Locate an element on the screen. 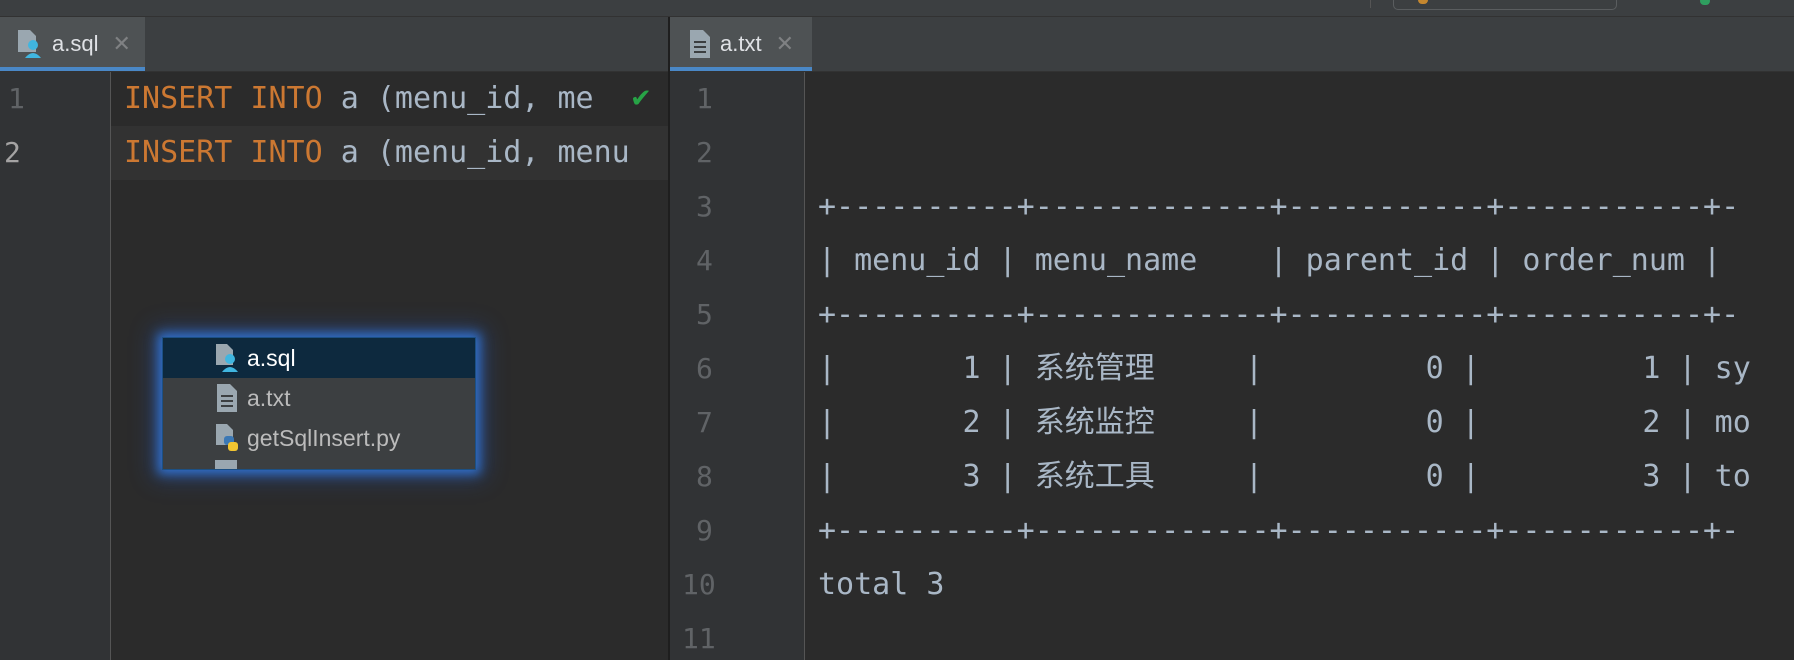 Image resolution: width=1794 pixels, height=660 pixels. text-content: total 3 is located at coordinates (881, 584).